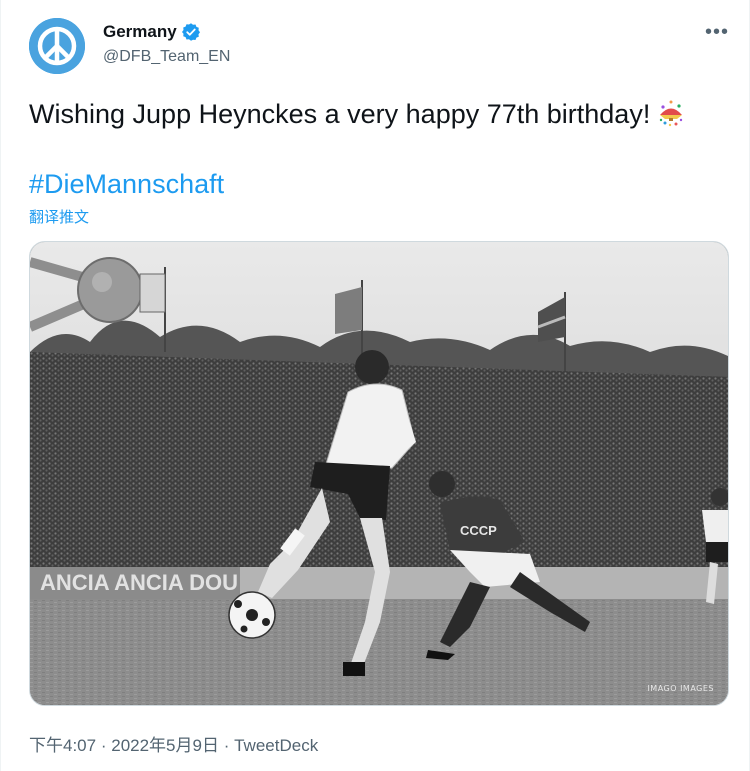  I want to click on more-options-button: •••, so click(717, 31).